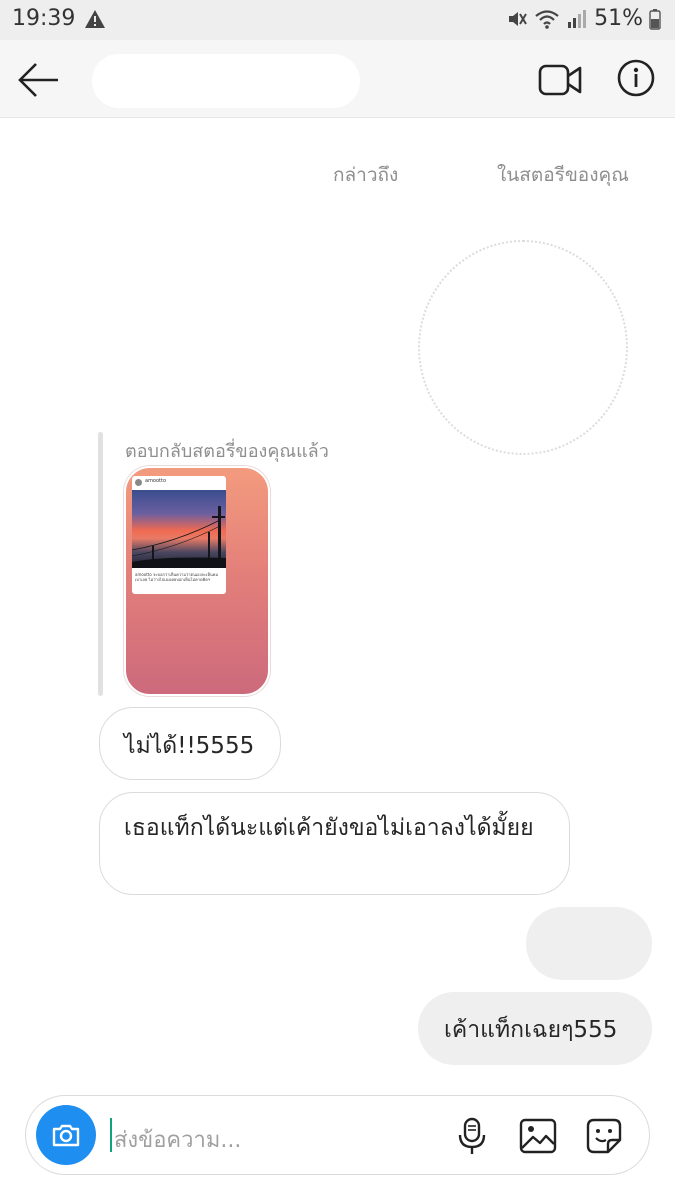  What do you see at coordinates (95, 19) in the screenshot?
I see `alert-icon` at bounding box center [95, 19].